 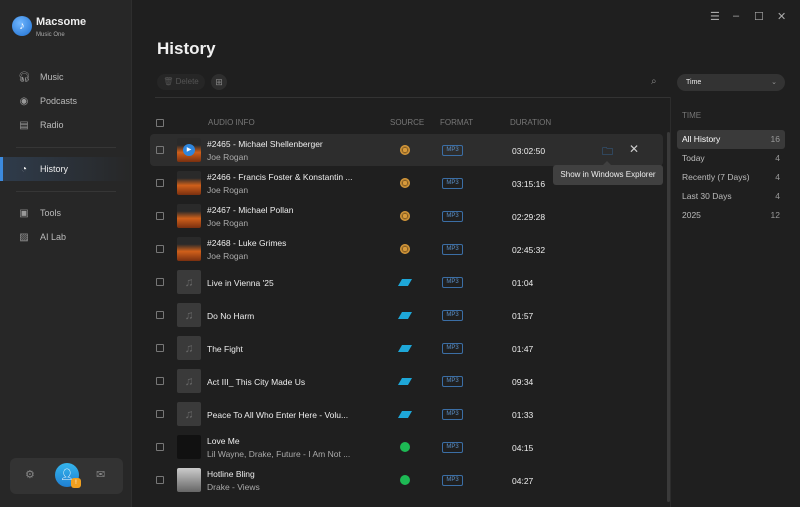 What do you see at coordinates (716, 177) in the screenshot?
I see `filter-label: Recently (7 Days)` at bounding box center [716, 177].